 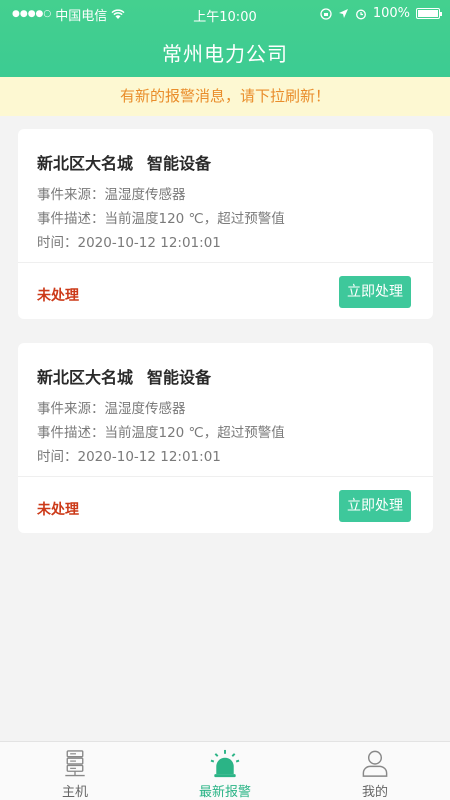 What do you see at coordinates (225, 96) in the screenshot?
I see `refresh-notice: 有新的报警消息，请下拉刷新！` at bounding box center [225, 96].